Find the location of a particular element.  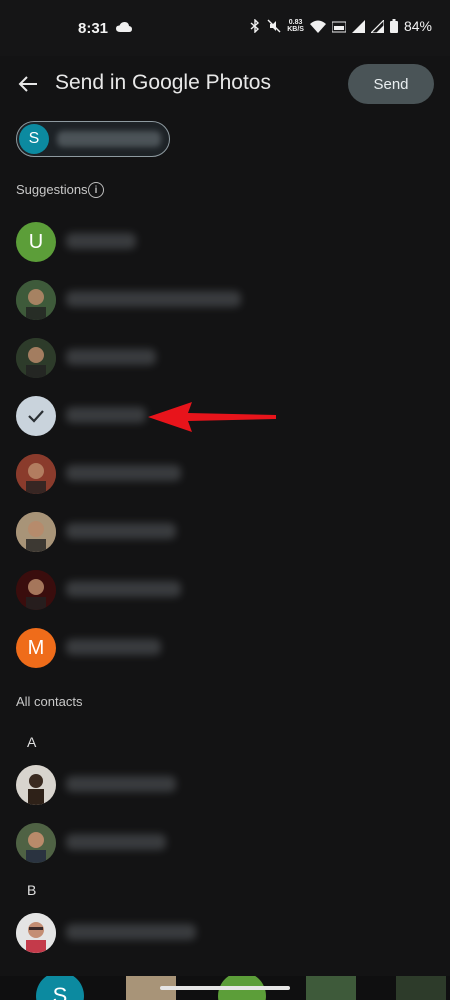

gesture-nav-bar is located at coordinates (225, 988).